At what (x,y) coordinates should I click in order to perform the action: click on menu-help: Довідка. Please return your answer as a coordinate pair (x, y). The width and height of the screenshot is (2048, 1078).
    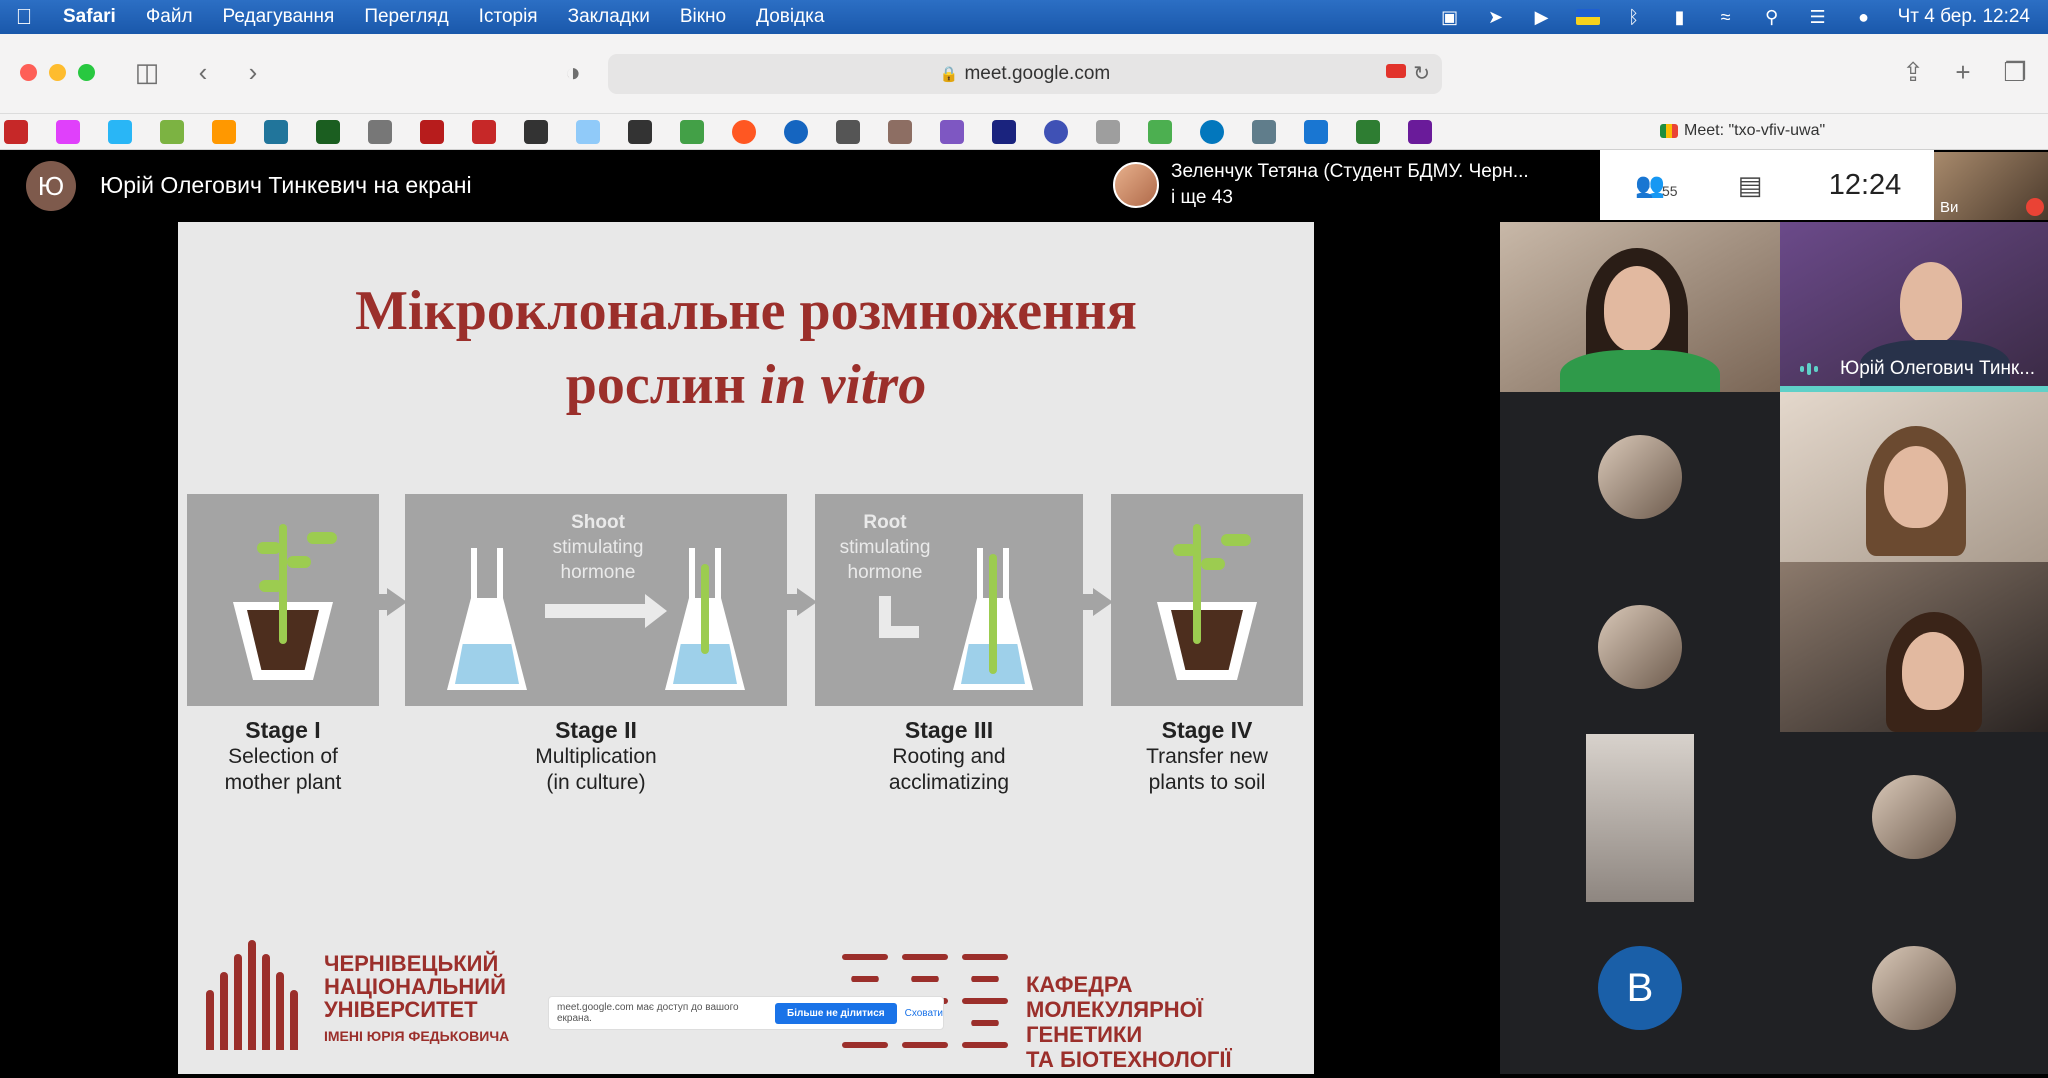
    Looking at the image, I should click on (790, 17).